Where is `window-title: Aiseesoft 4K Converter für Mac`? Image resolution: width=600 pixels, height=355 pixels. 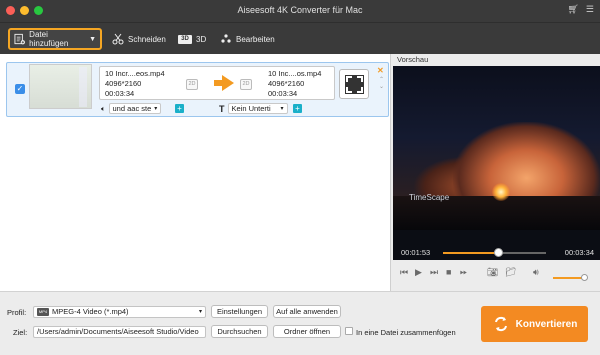
window-title: Aiseesoft 4K Converter für Mac is located at coordinates (300, 10).